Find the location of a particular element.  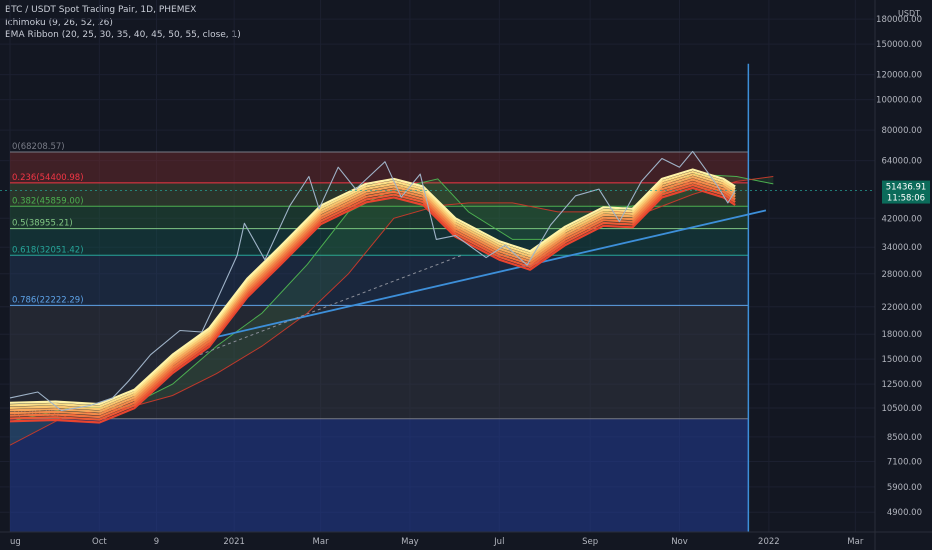

time-tick-label: Jul is located at coordinates (498, 542).